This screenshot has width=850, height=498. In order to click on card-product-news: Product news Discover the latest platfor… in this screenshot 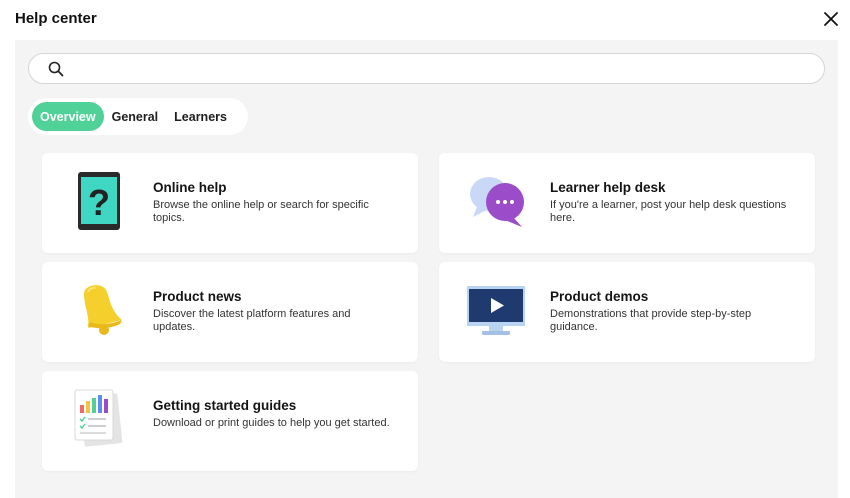, I will do `click(230, 312)`.